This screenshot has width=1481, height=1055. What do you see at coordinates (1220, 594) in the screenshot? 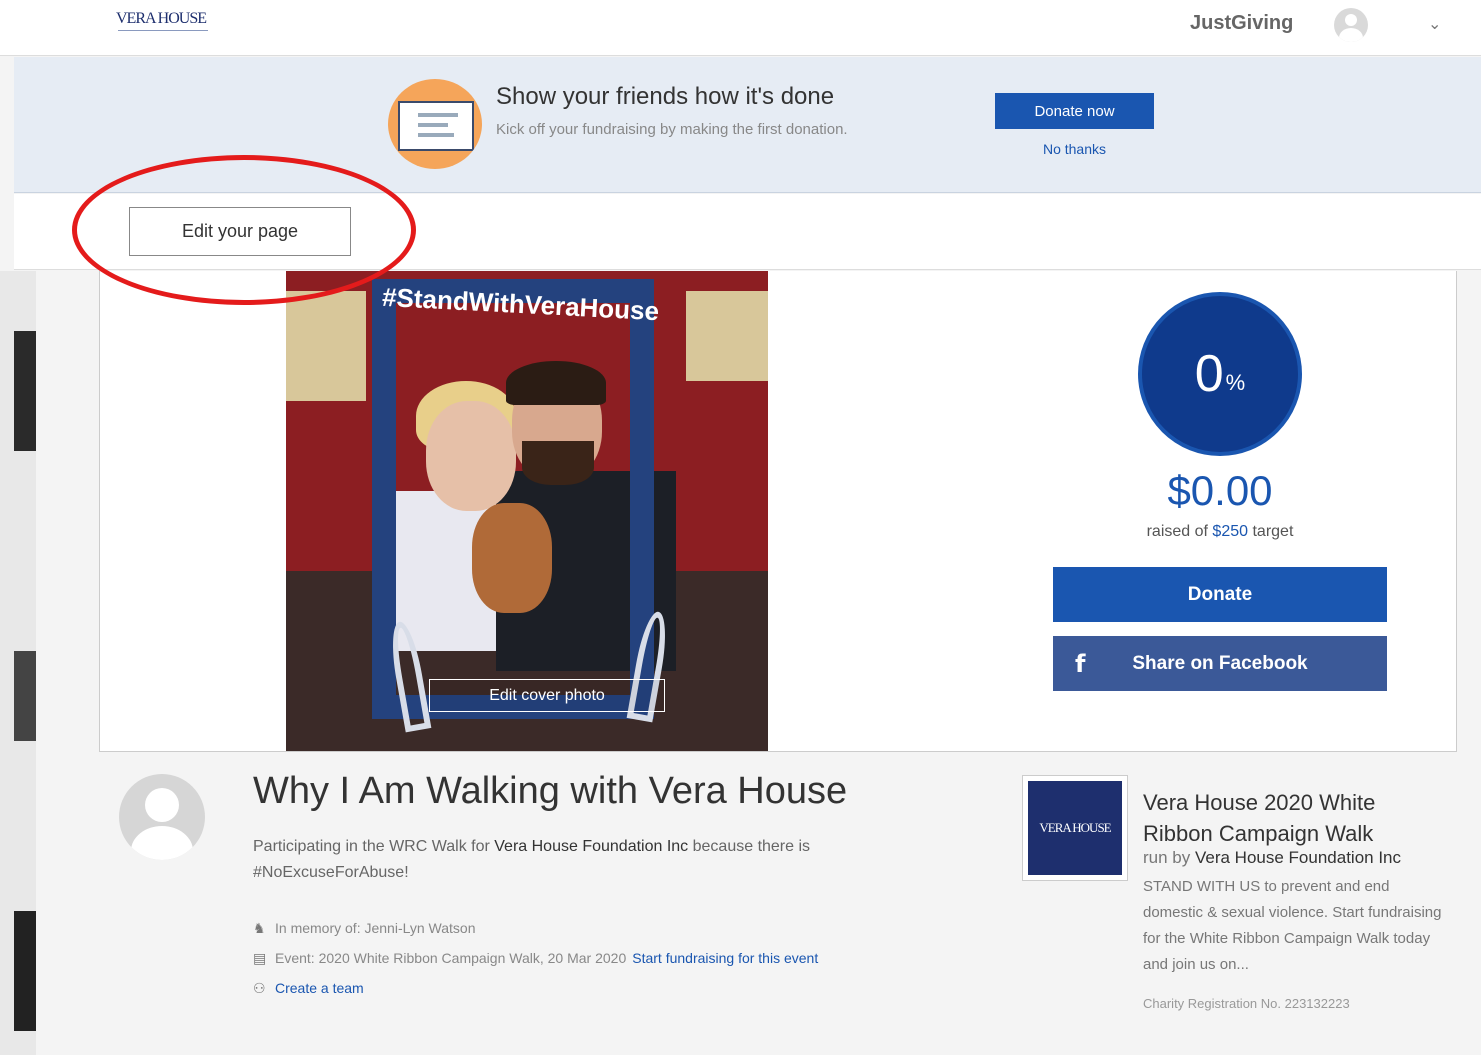
I see `donate-button: Donate` at bounding box center [1220, 594].